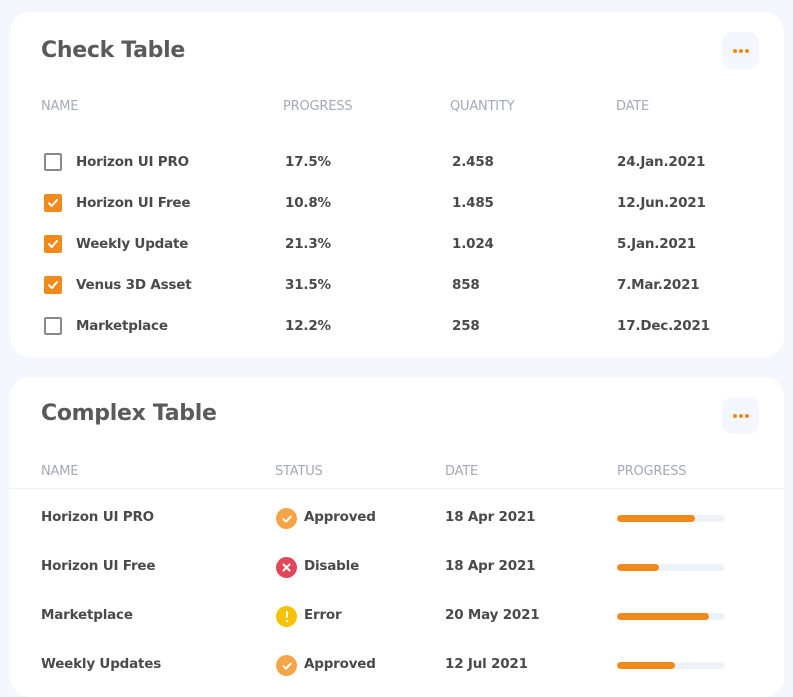 This screenshot has width=793, height=697. I want to click on table-cell-name: Weekly Updates, so click(101, 664).